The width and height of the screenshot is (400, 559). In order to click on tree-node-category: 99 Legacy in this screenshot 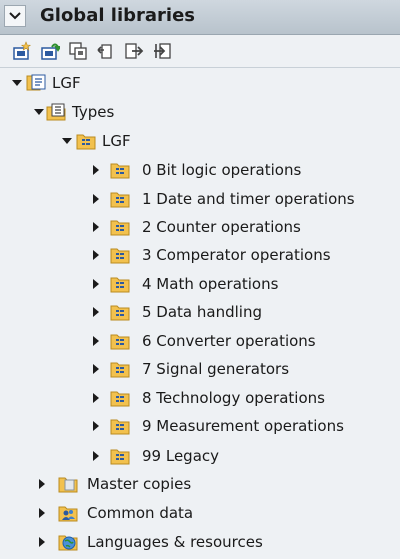, I will do `click(200, 456)`.